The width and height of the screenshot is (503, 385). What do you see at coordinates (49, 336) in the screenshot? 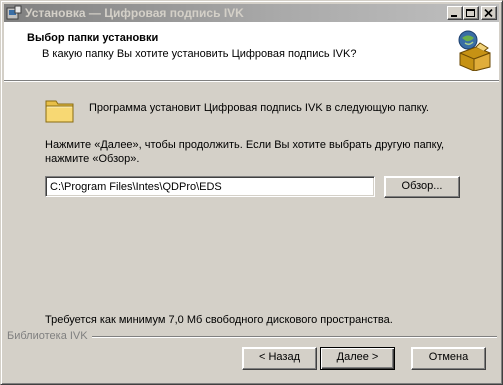
I see `brand-label: Библиотека IVK` at bounding box center [49, 336].